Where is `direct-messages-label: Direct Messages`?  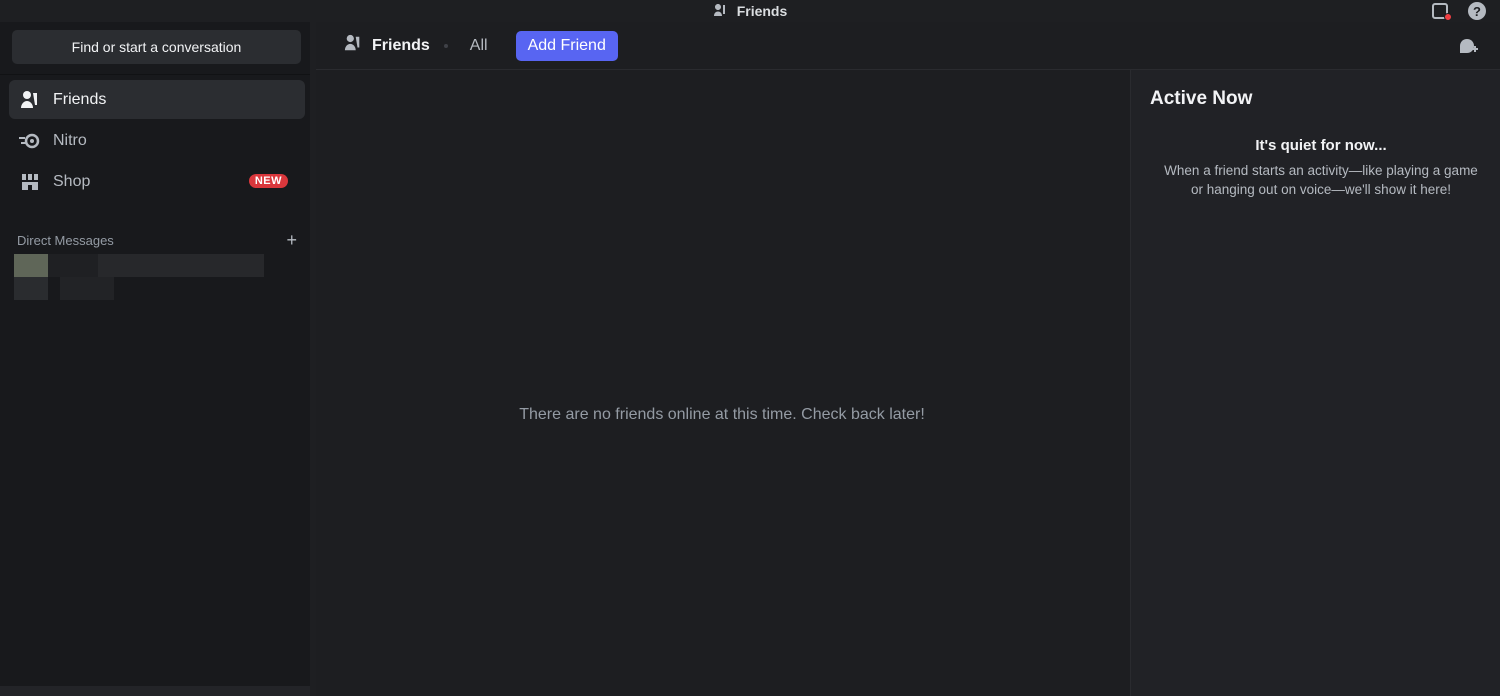 direct-messages-label: Direct Messages is located at coordinates (65, 240).